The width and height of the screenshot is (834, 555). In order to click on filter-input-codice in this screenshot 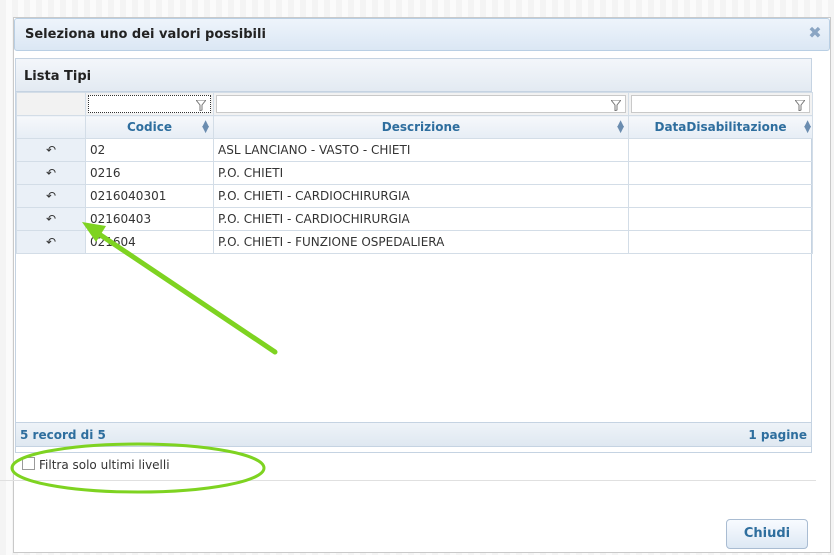, I will do `click(149, 104)`.